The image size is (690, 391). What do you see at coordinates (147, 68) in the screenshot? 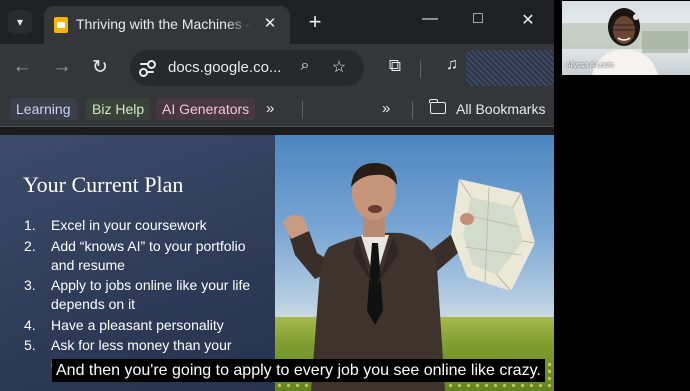
I see `site-info-icon` at bounding box center [147, 68].